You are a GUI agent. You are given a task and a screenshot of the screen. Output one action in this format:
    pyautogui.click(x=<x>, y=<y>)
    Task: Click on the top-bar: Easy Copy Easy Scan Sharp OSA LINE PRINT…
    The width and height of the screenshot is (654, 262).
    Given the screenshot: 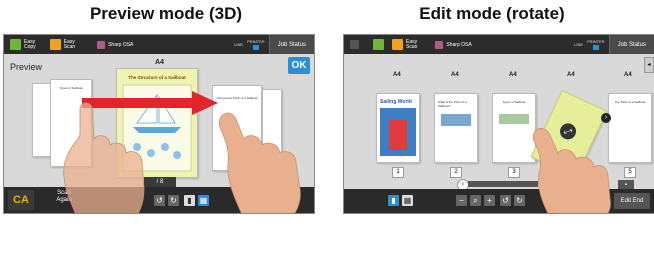 What is the action you would take?
    pyautogui.click(x=159, y=44)
    